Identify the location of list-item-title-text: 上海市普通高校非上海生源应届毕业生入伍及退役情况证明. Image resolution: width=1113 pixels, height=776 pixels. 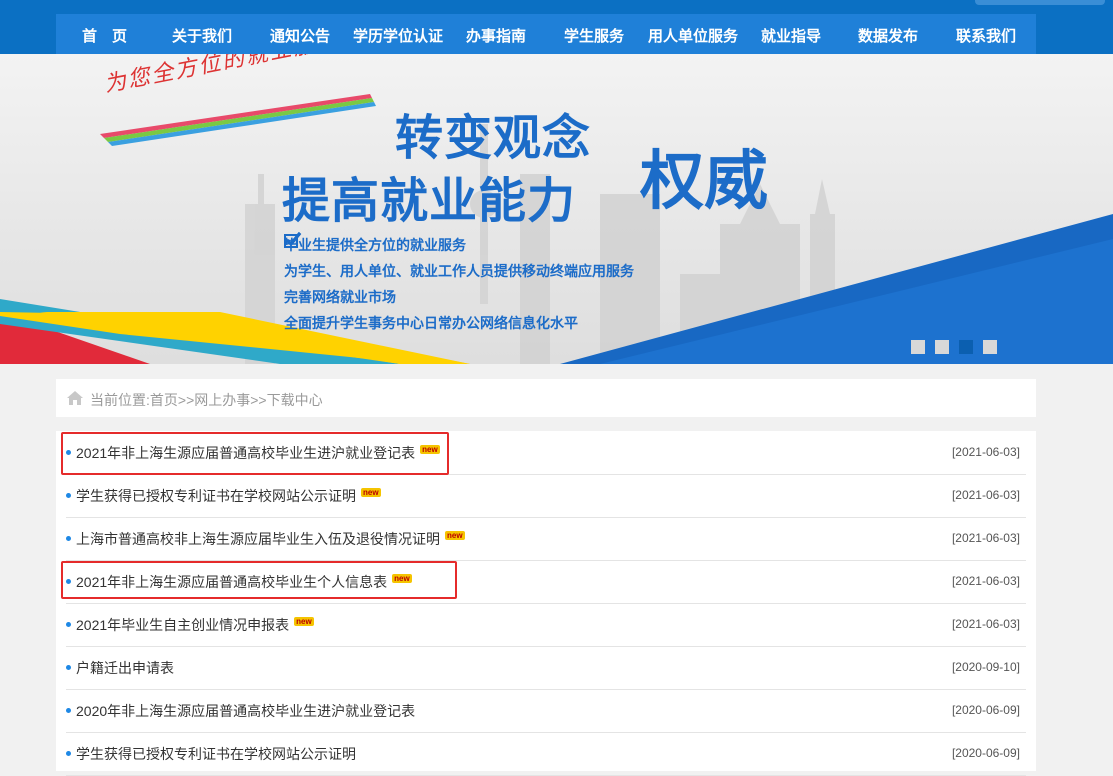
(258, 539).